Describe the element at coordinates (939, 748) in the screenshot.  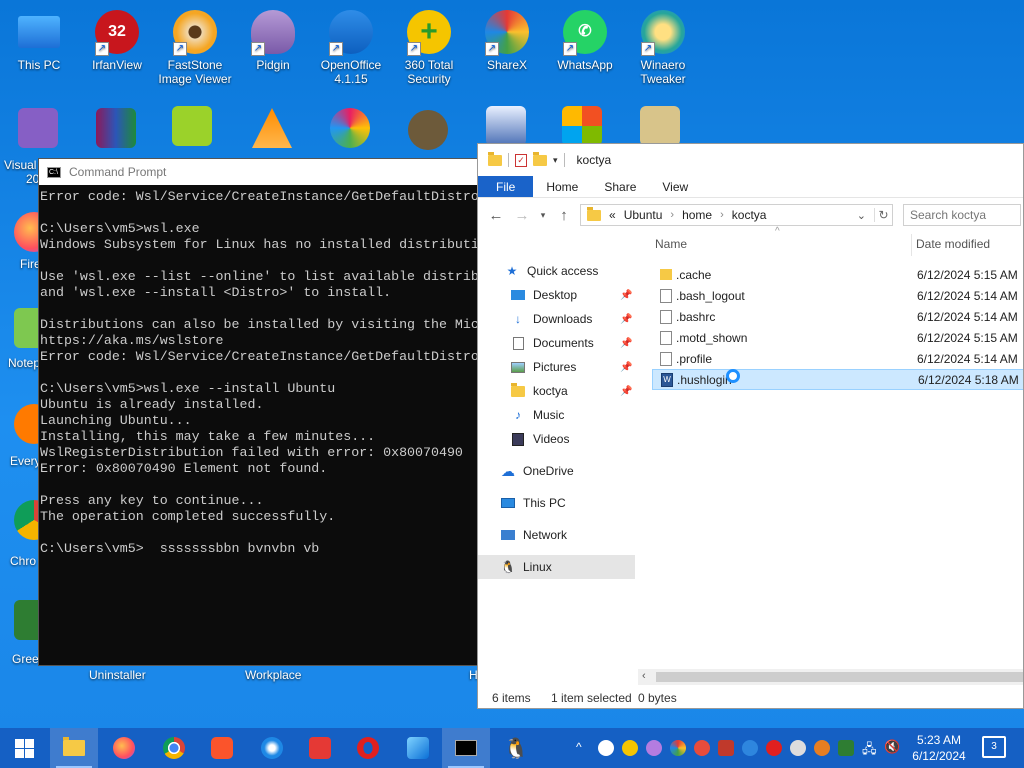
I see `clock: 5:23 AM 6/12/2024` at that location.